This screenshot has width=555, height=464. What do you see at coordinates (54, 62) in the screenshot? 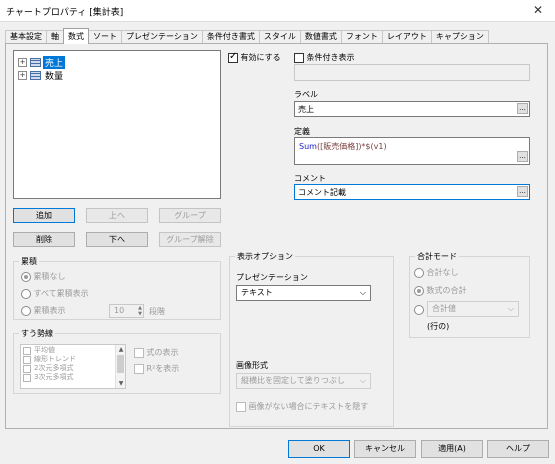
I see `tree-item-label: 売上` at bounding box center [54, 62].